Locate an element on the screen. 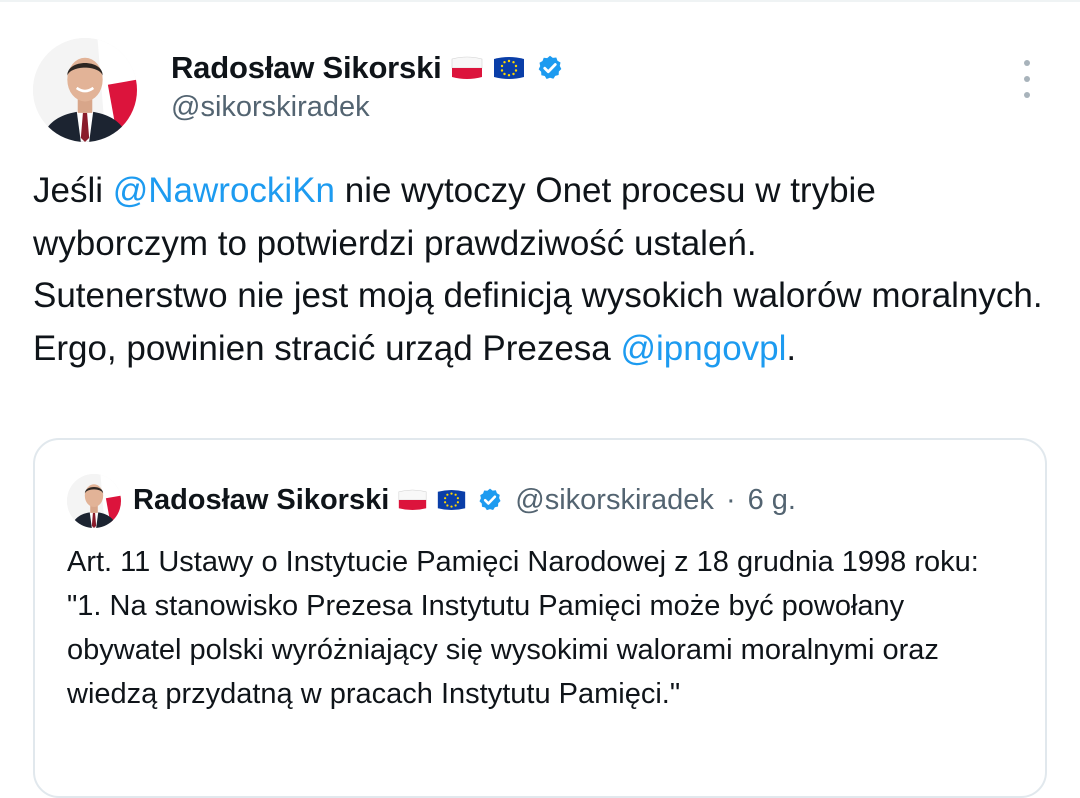  mention-link-ipn: @ipngovpl is located at coordinates (704, 348).